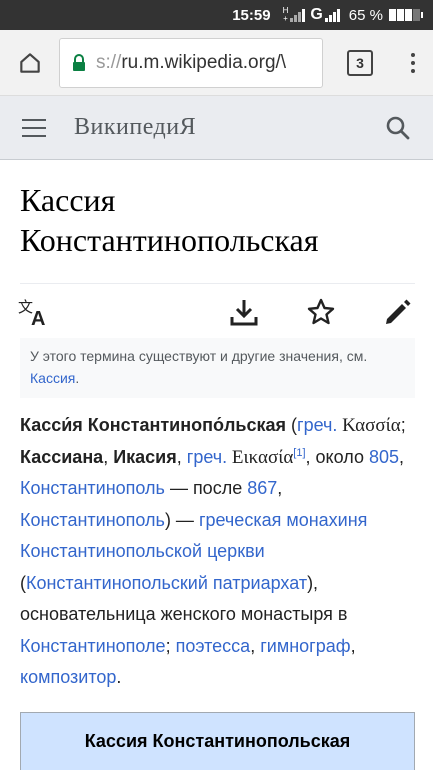 The height and width of the screenshot is (770, 433). I want to click on search-icon, so click(398, 127).